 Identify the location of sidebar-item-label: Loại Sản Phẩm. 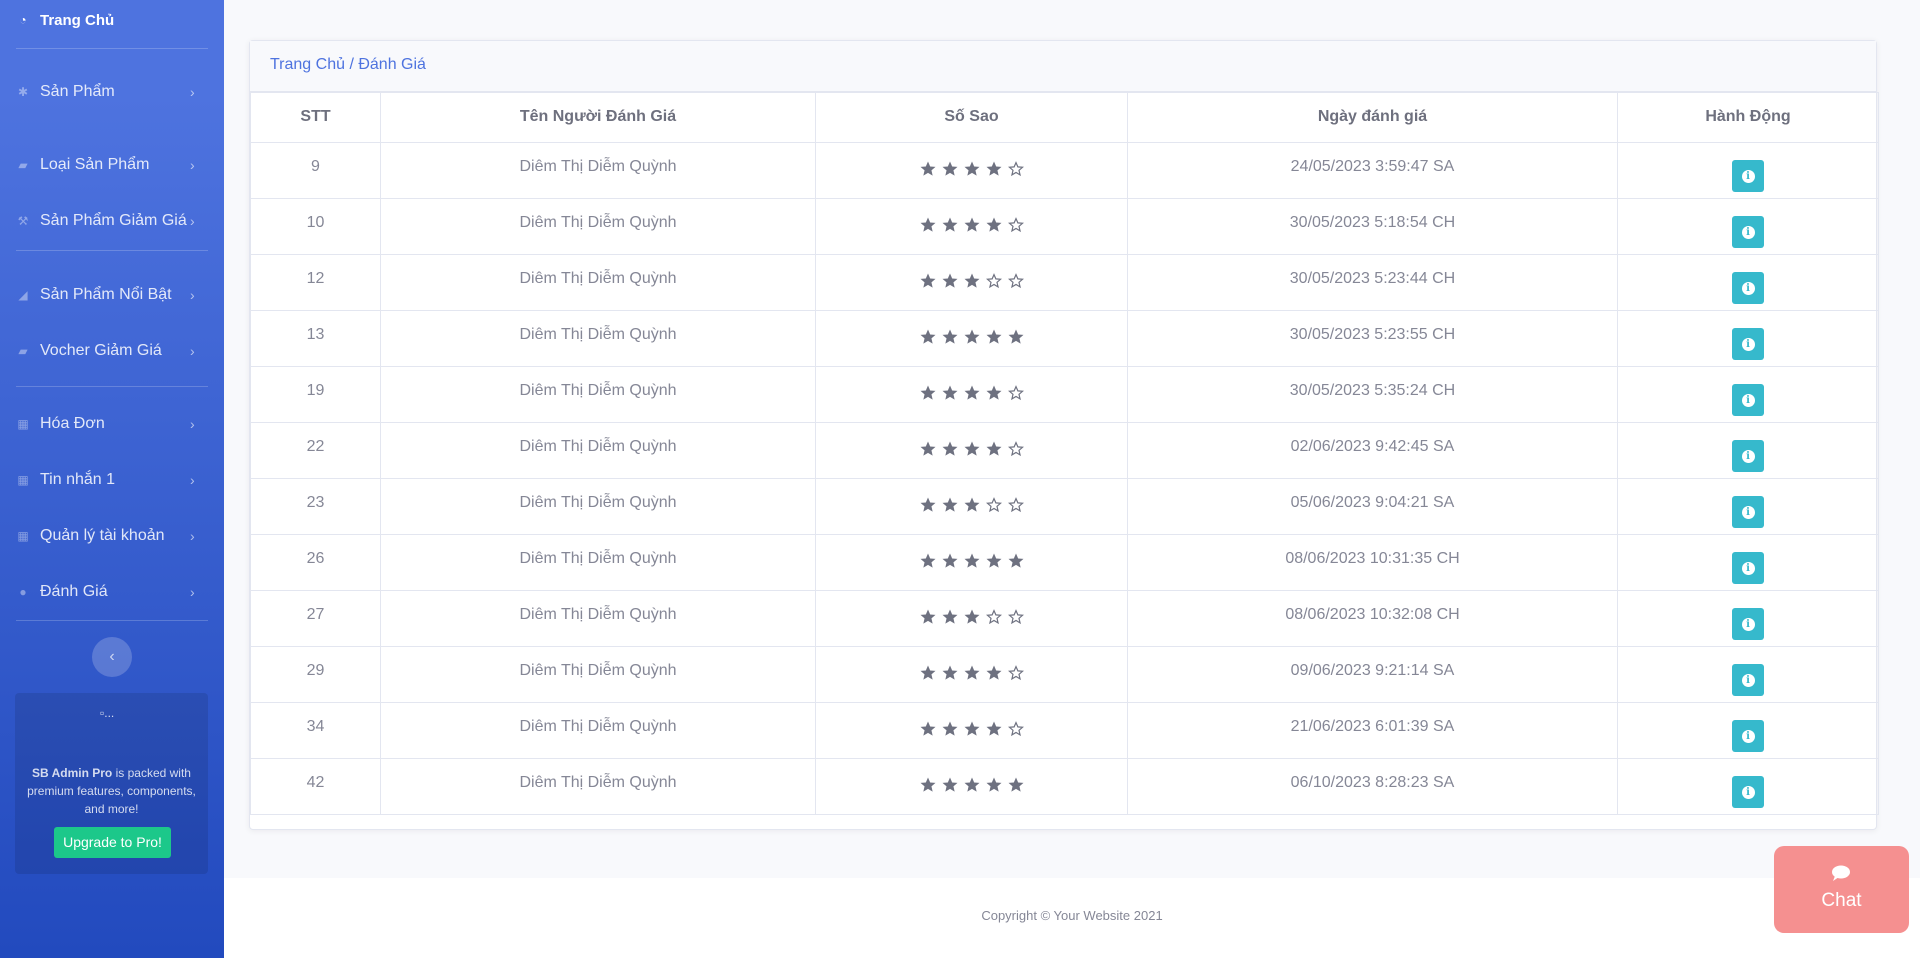
(95, 164).